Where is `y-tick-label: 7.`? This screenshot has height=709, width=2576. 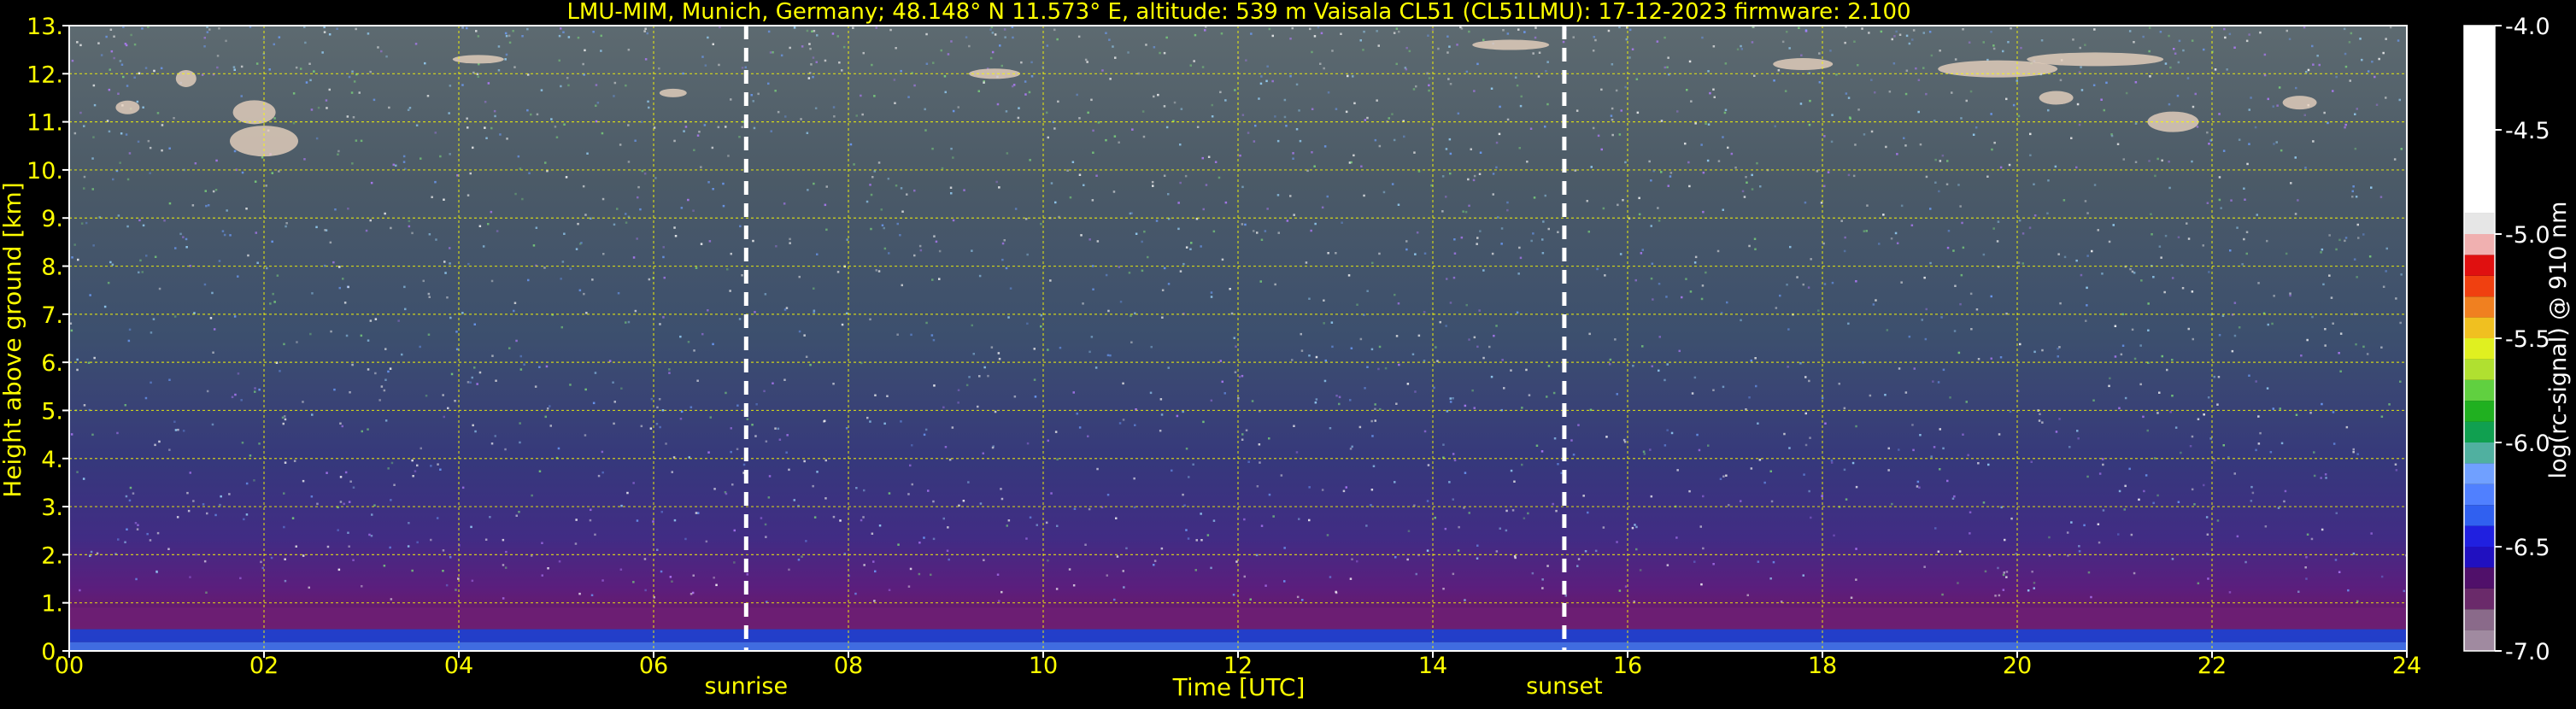 y-tick-label: 7. is located at coordinates (52, 315).